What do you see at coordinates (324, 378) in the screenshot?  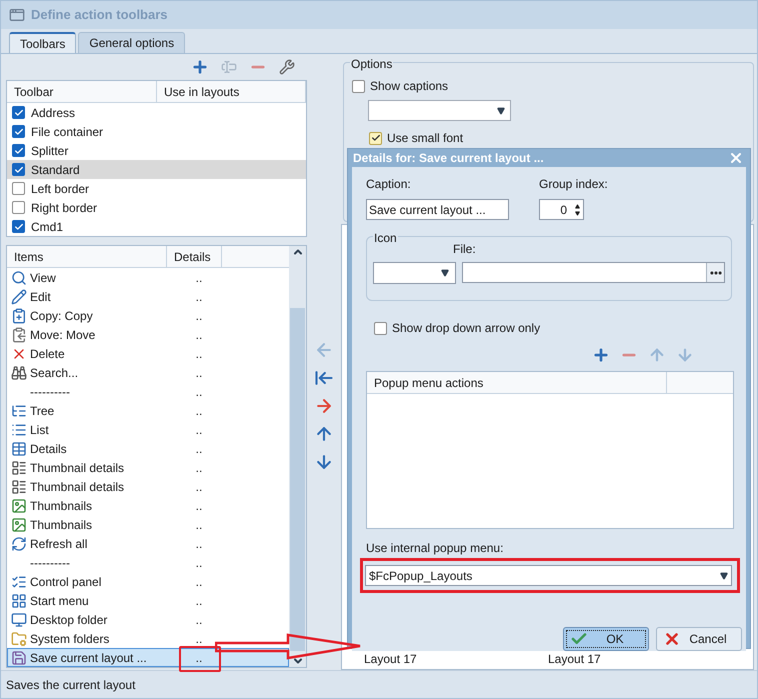 I see `arrow-left-to-line-icon` at bounding box center [324, 378].